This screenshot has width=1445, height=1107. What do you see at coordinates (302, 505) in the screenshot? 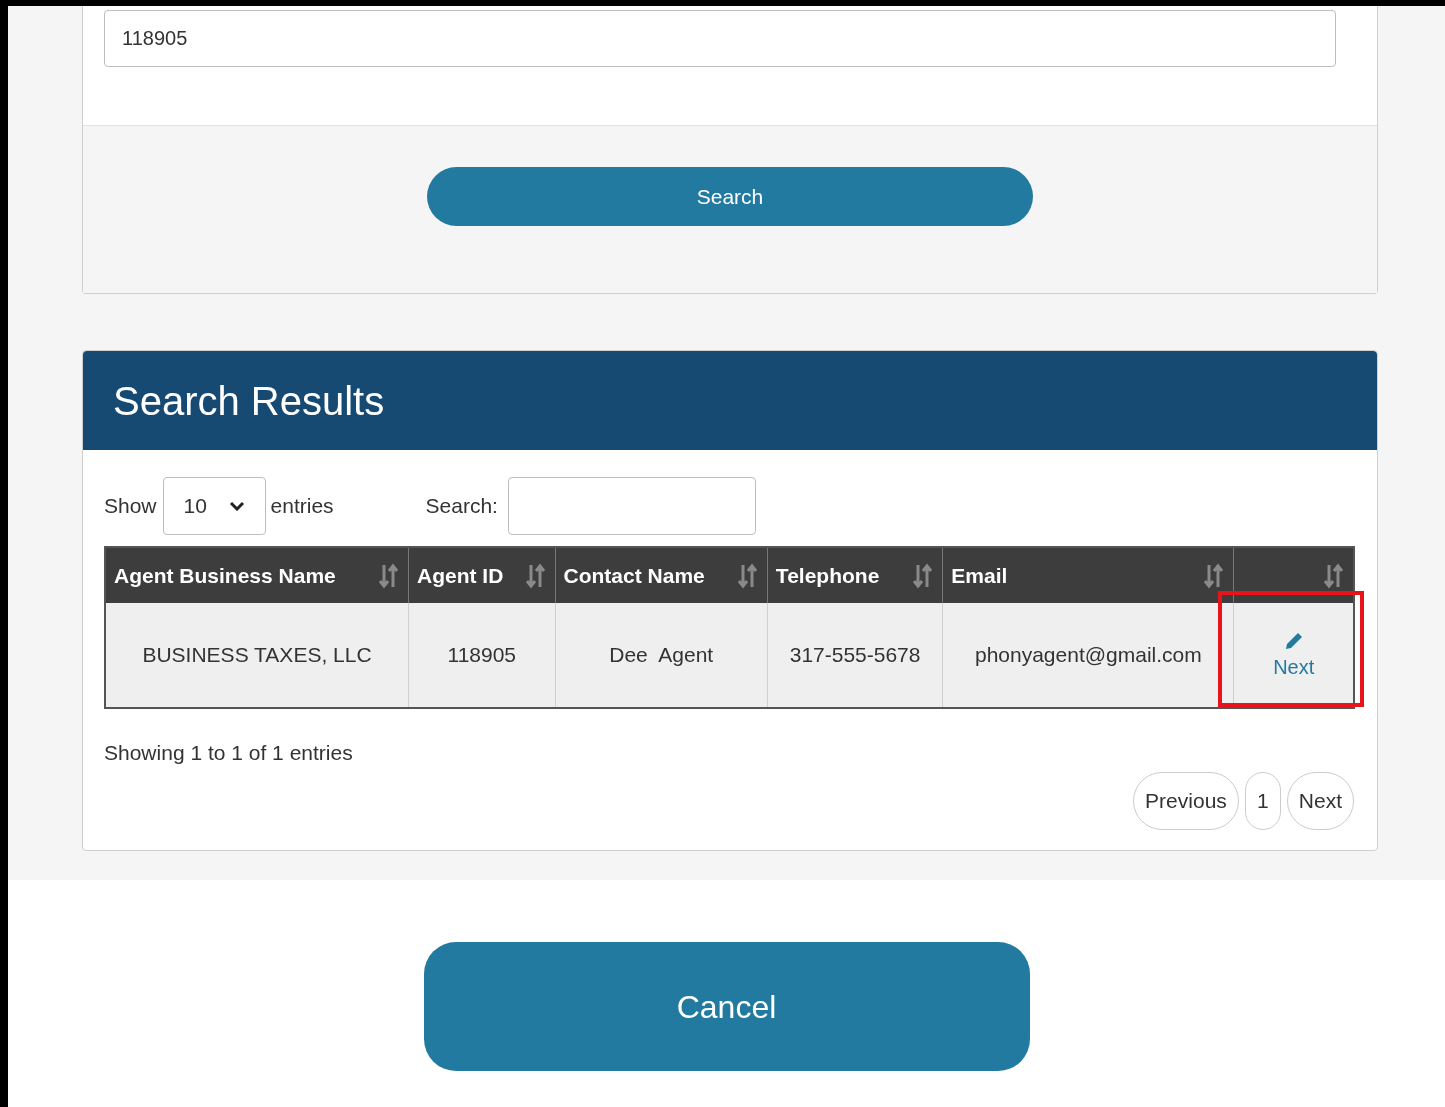
I see `entries-label: entries` at bounding box center [302, 505].